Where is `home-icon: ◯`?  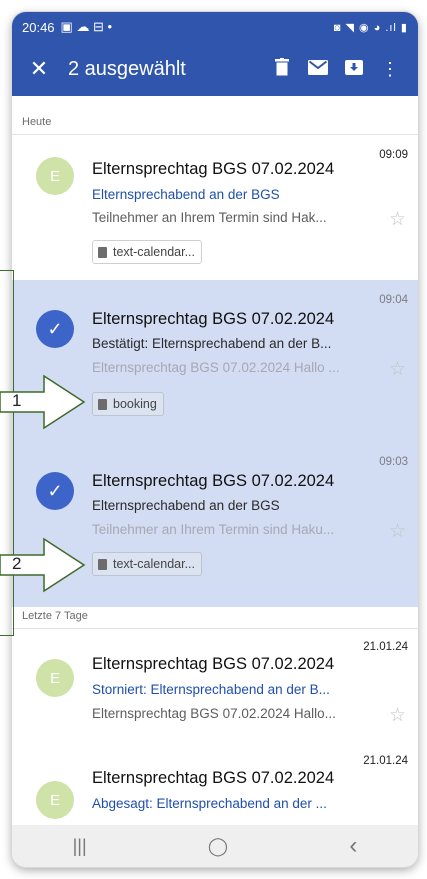 home-icon: ◯ is located at coordinates (218, 846).